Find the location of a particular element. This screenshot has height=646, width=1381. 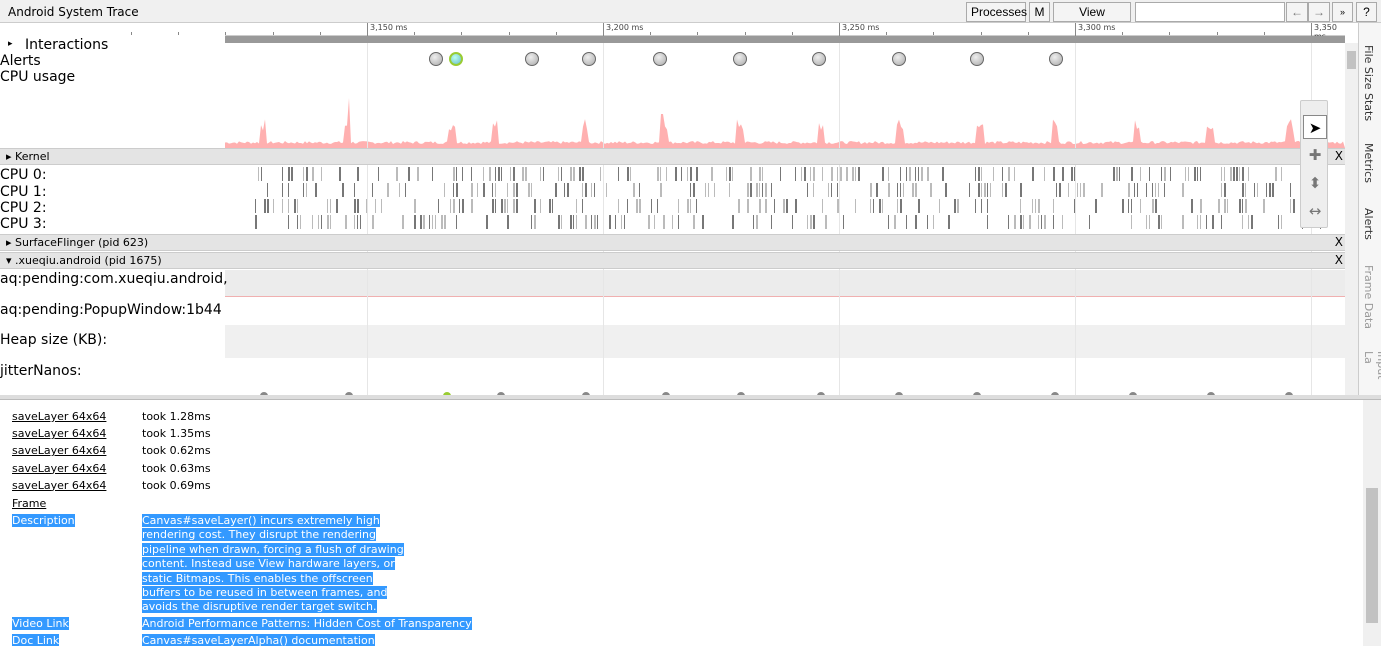

tab-metrics: Metrics is located at coordinates (1368, 163).